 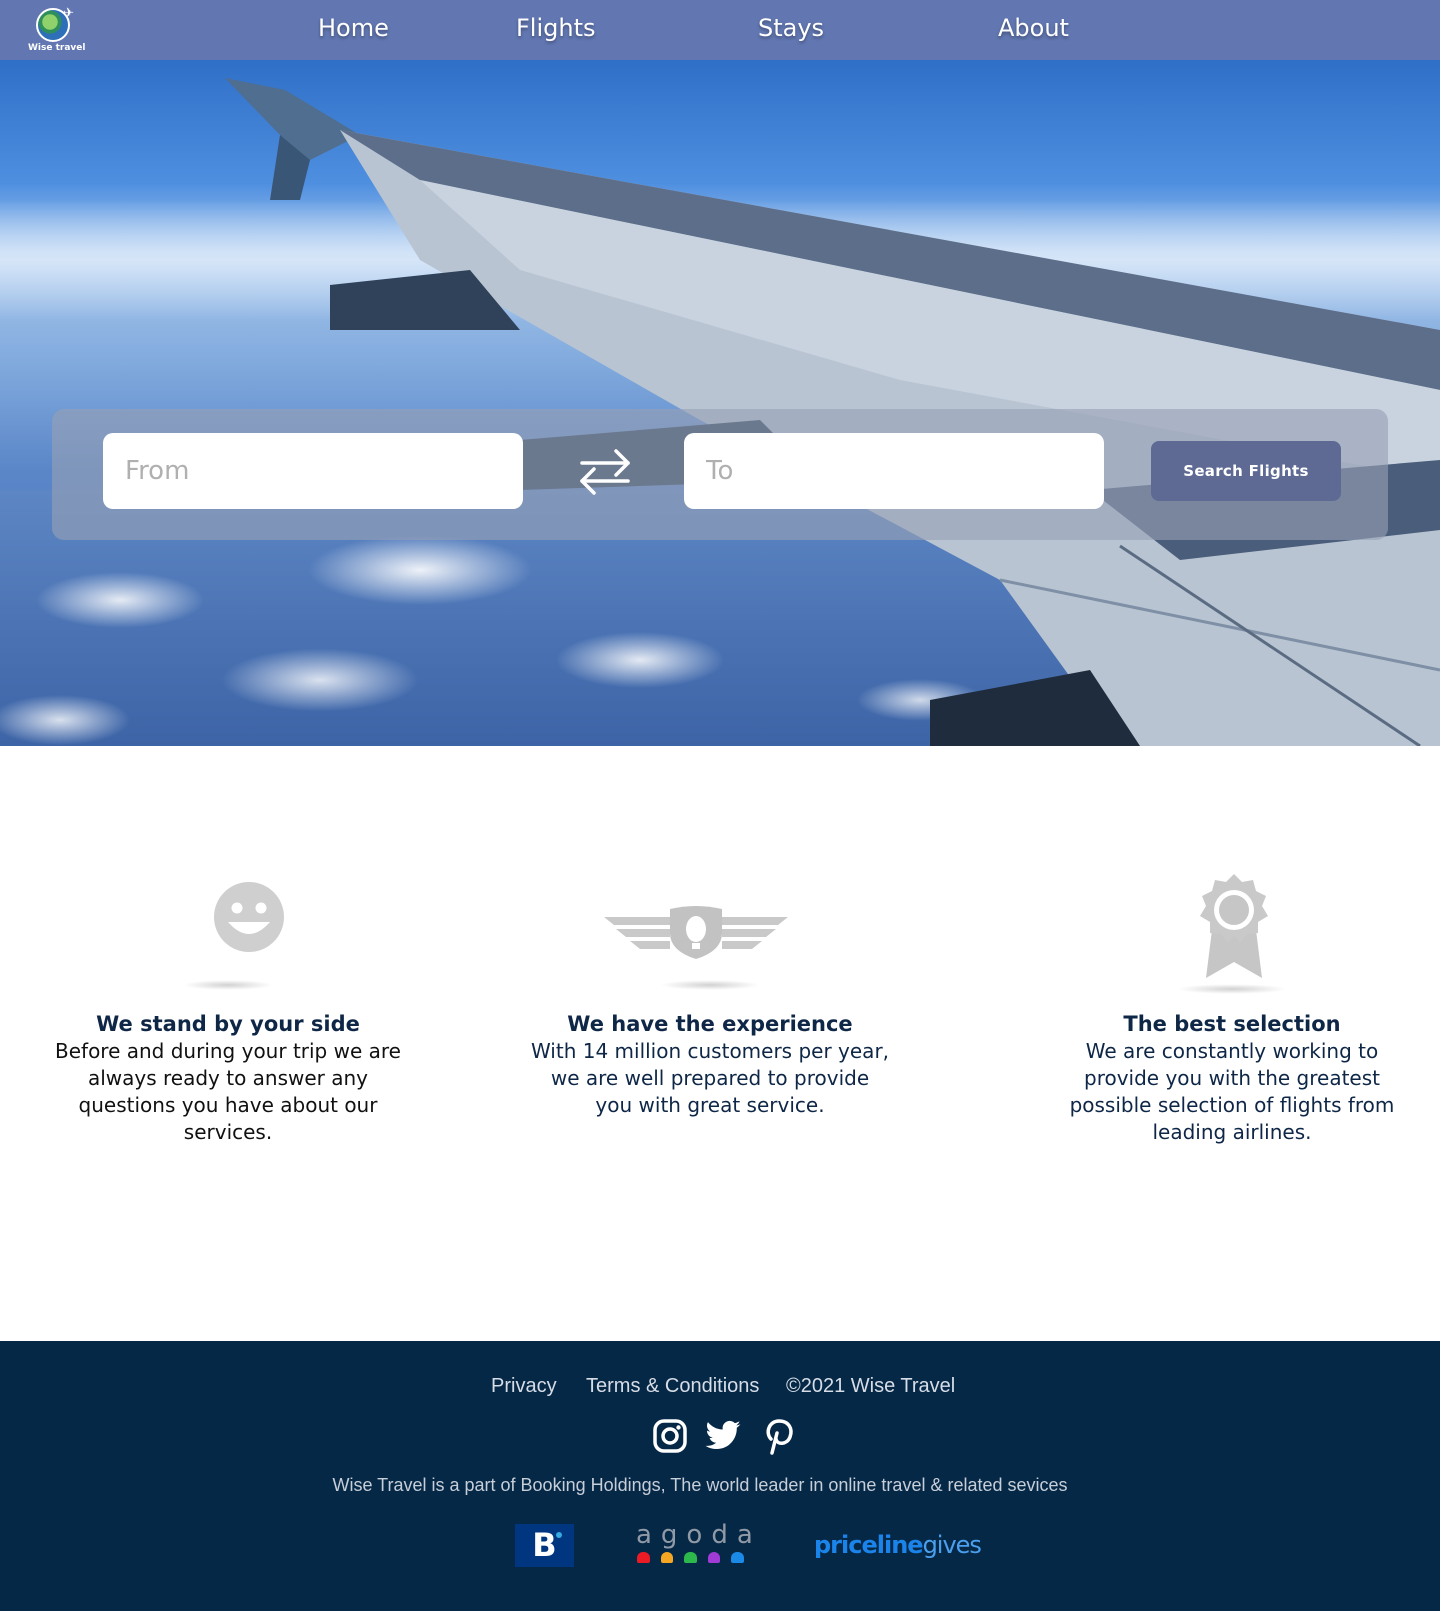 What do you see at coordinates (556, 28) in the screenshot?
I see `nav-flights: Flights` at bounding box center [556, 28].